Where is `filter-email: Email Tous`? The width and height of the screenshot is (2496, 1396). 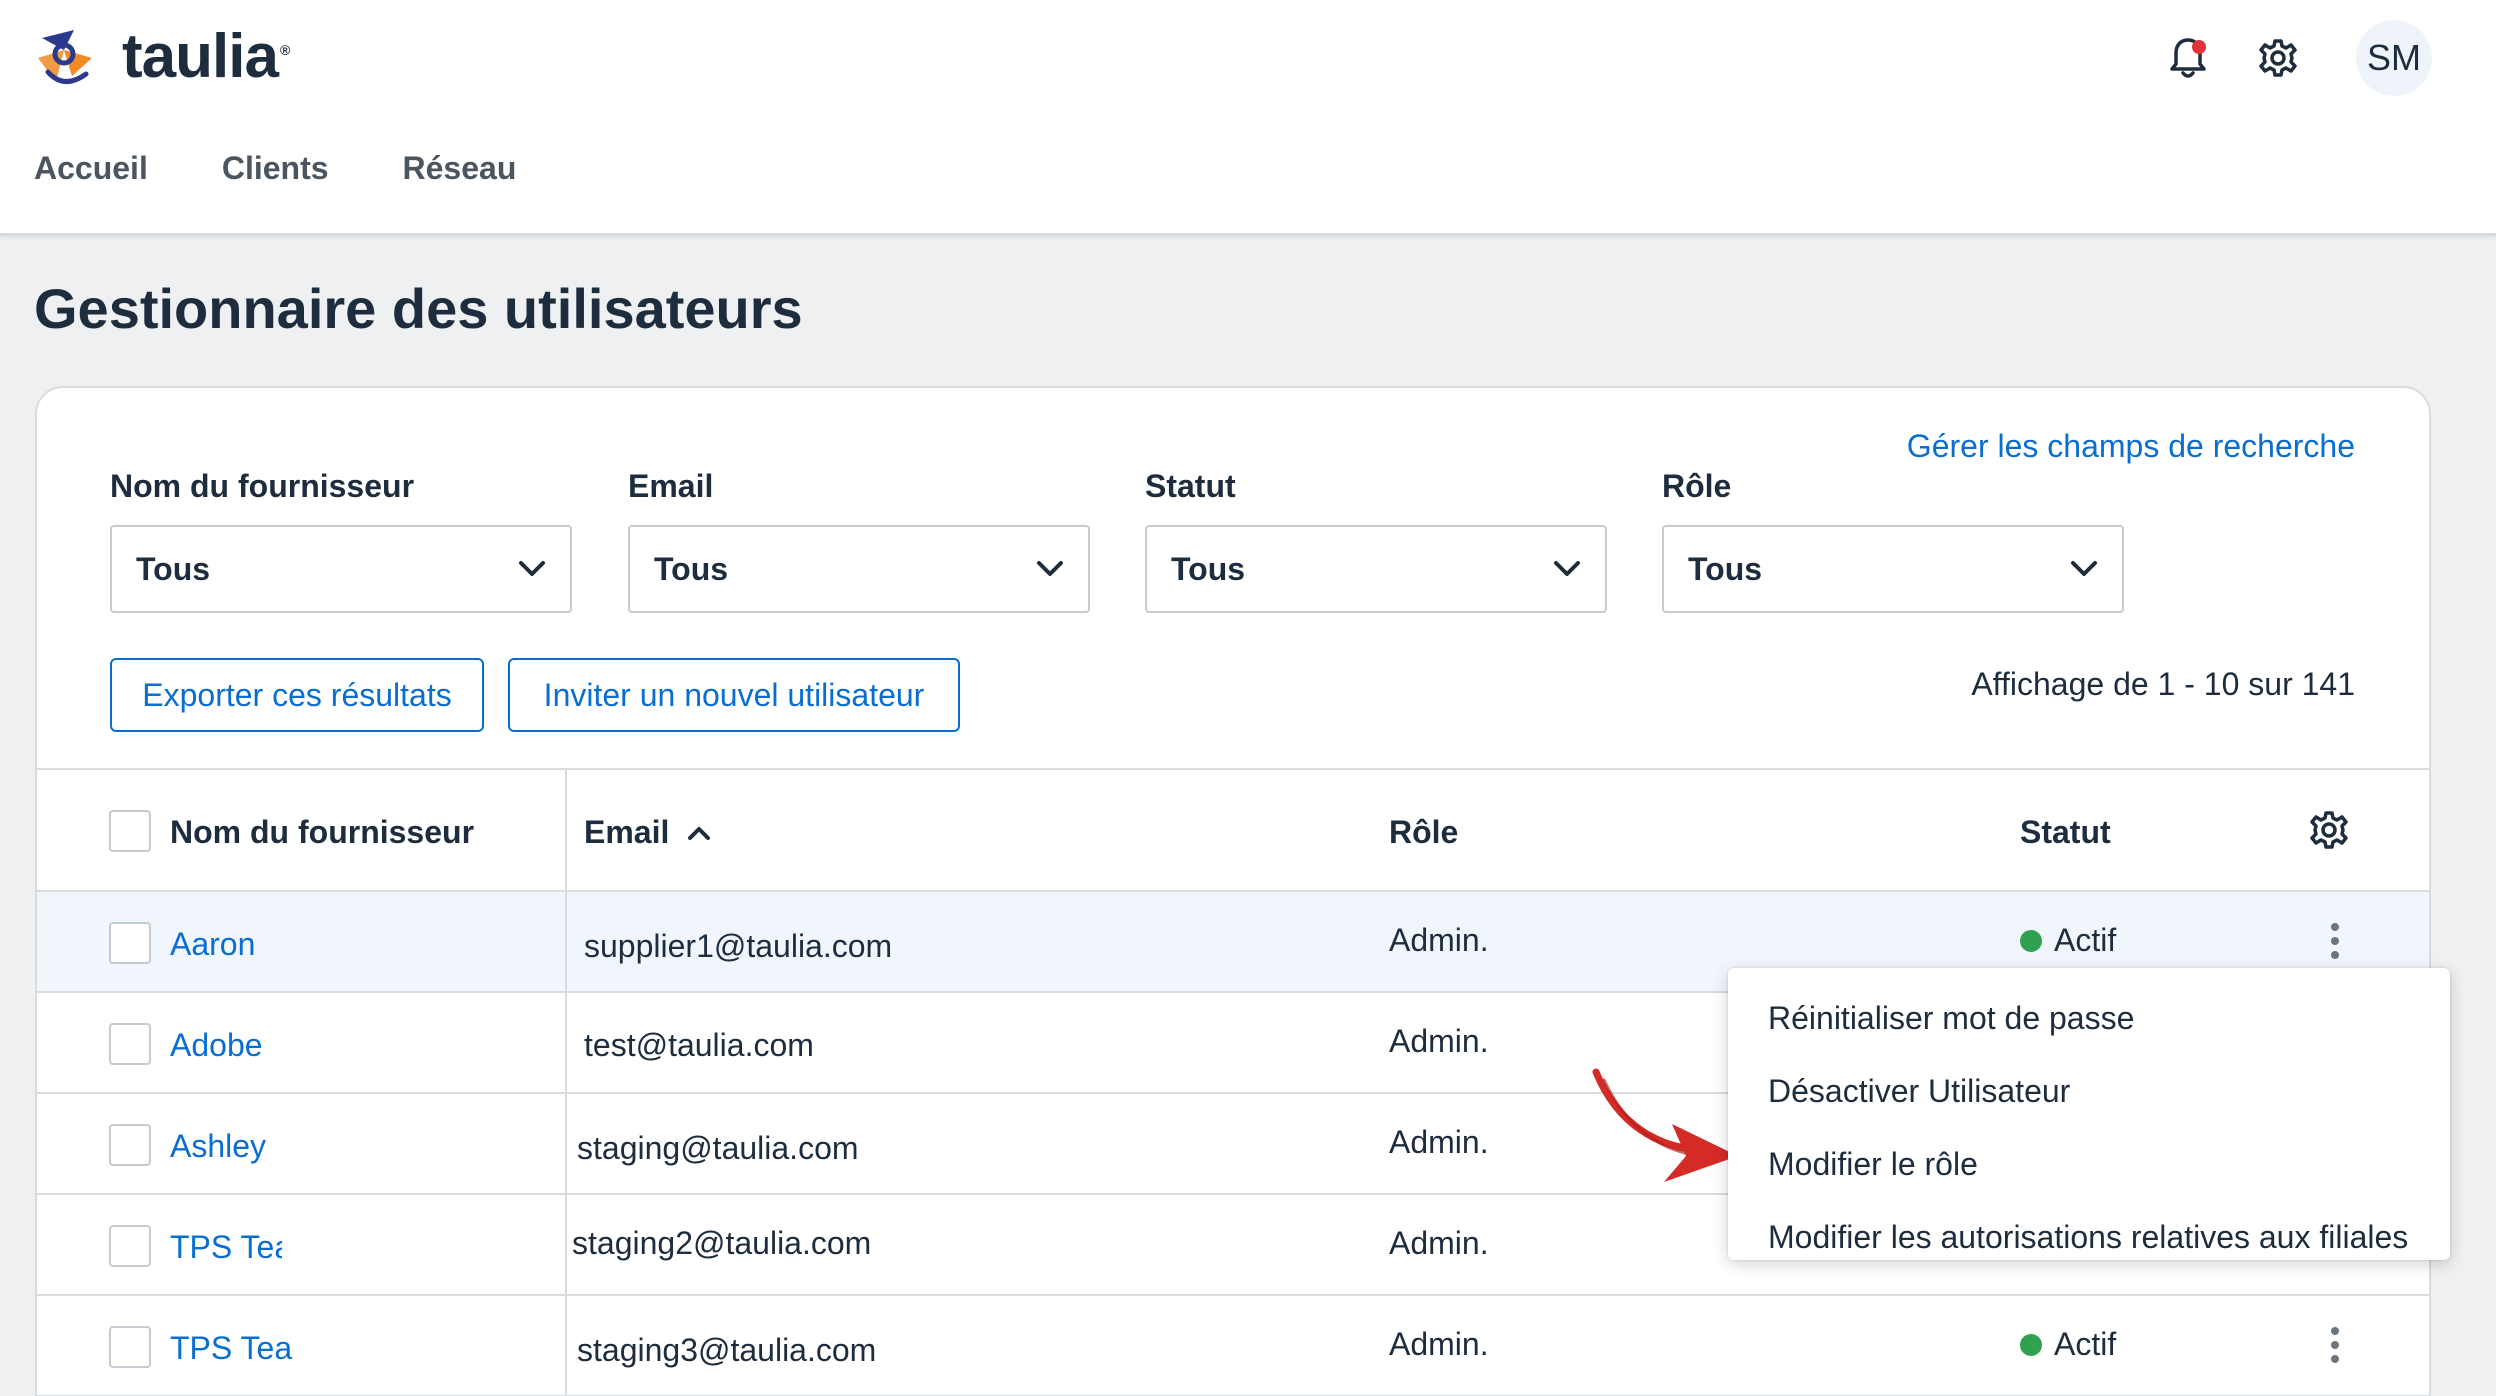 filter-email: Email Tous is located at coordinates (859, 540).